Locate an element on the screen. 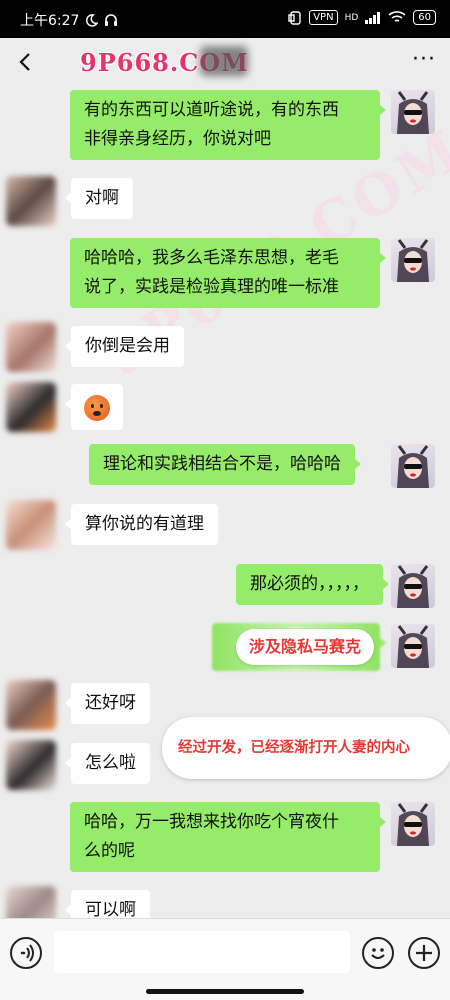 The image size is (450, 1000). home-indicator is located at coordinates (225, 991).